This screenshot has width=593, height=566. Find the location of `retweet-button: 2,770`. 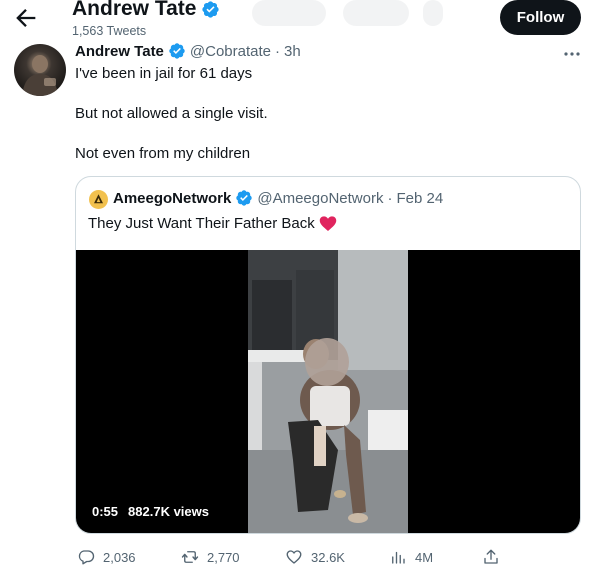

retweet-button: 2,770 is located at coordinates (210, 557).